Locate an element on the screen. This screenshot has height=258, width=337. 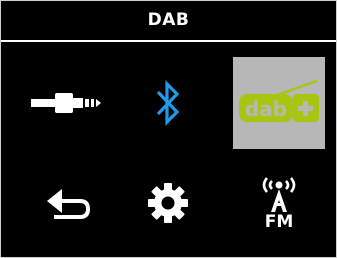
screen-title: DAB is located at coordinates (168, 20).